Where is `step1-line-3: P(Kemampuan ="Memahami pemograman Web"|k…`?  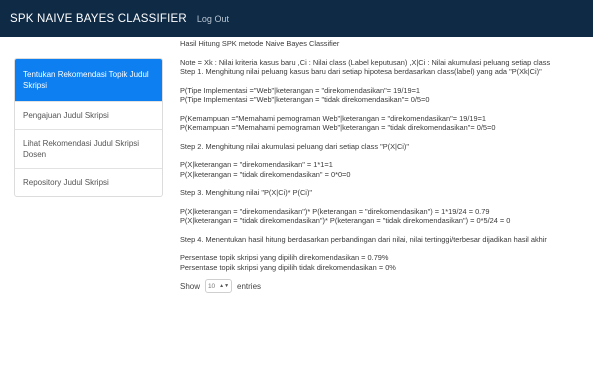 step1-line-3: P(Kemampuan ="Memahami pemograman Web"|k… is located at coordinates (333, 118).